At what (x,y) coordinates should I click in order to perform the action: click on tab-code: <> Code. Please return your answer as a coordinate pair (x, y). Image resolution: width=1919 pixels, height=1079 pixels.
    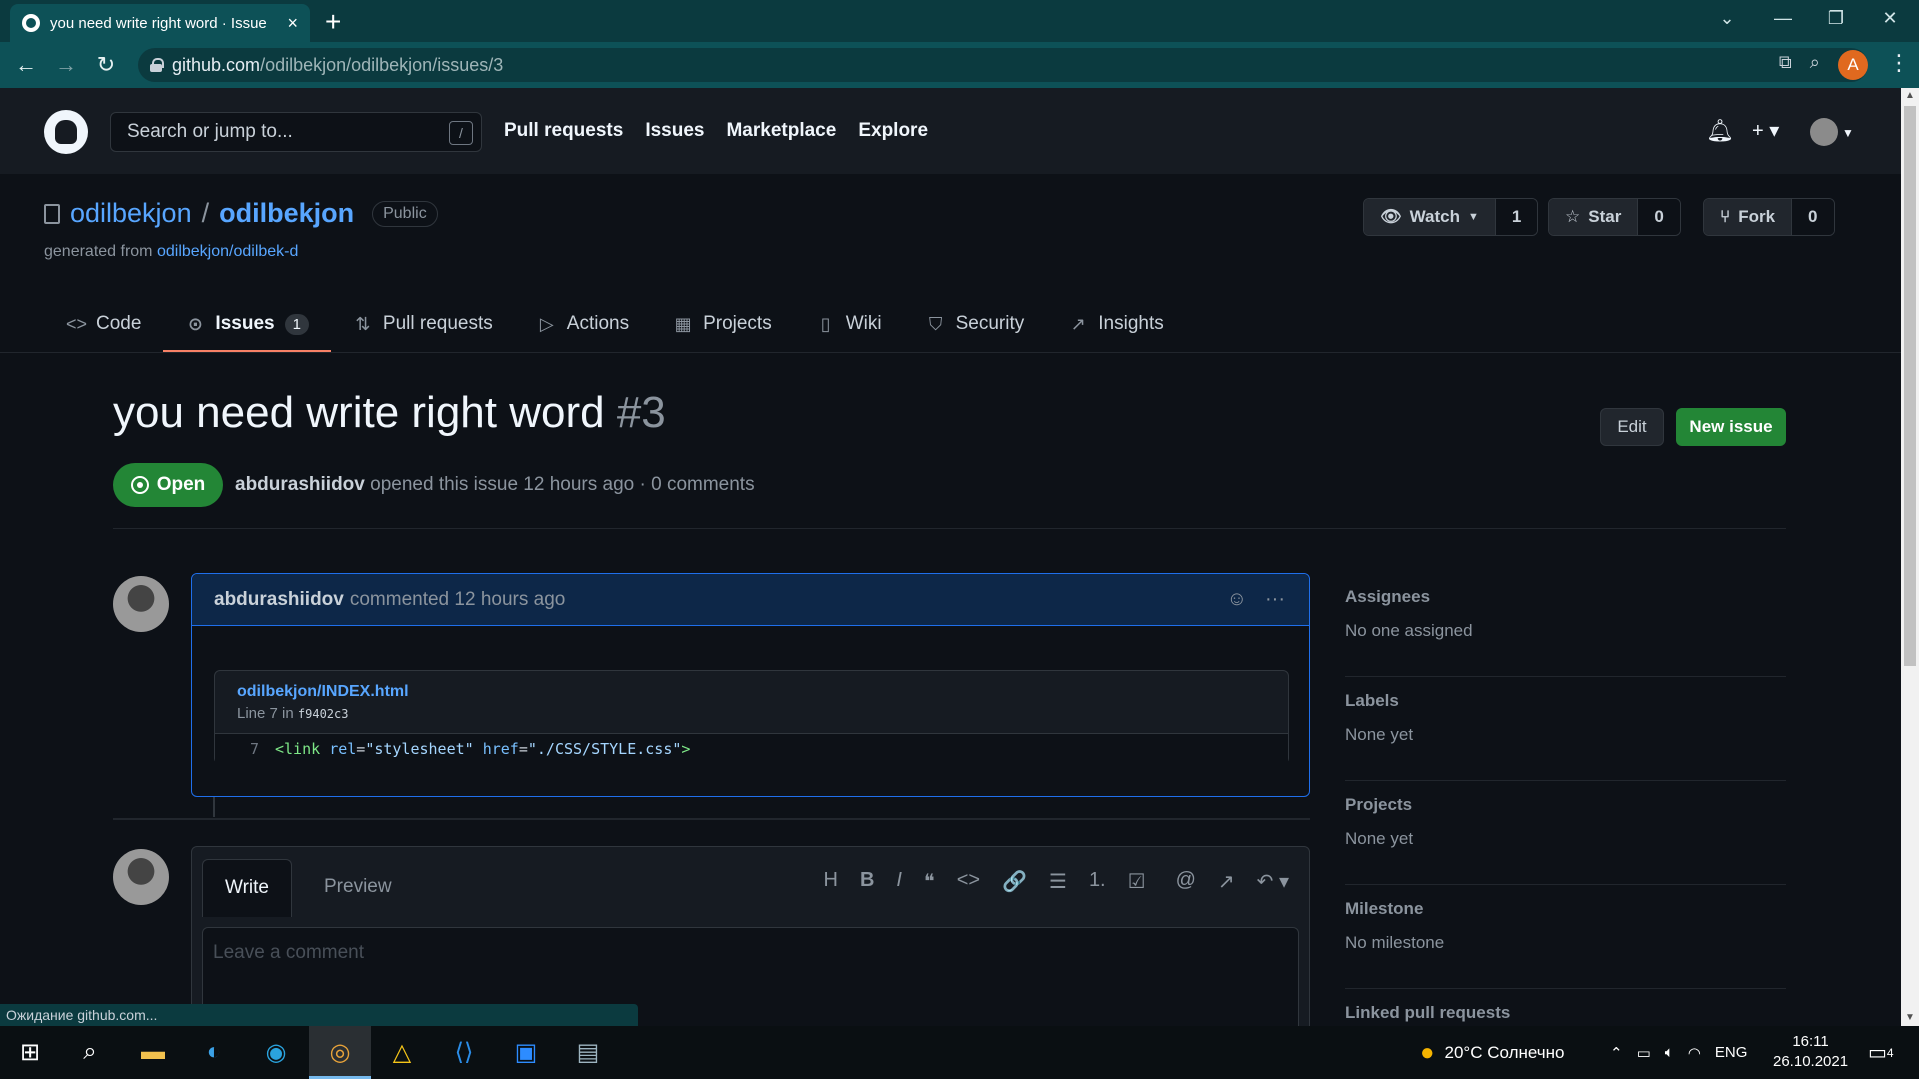
    Looking at the image, I should click on (103, 324).